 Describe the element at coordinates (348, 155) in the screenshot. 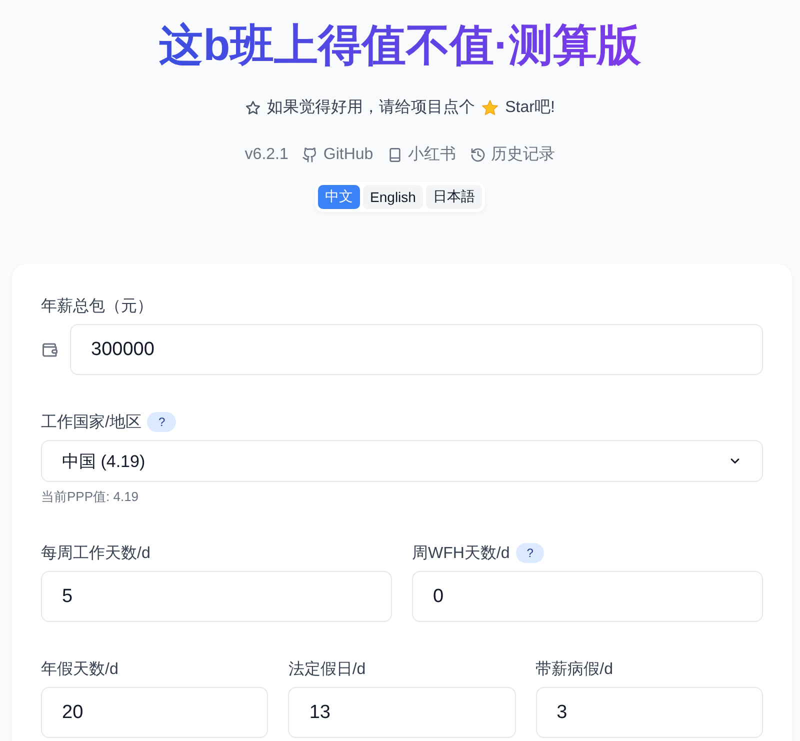

I see `github-link: GitHub` at that location.